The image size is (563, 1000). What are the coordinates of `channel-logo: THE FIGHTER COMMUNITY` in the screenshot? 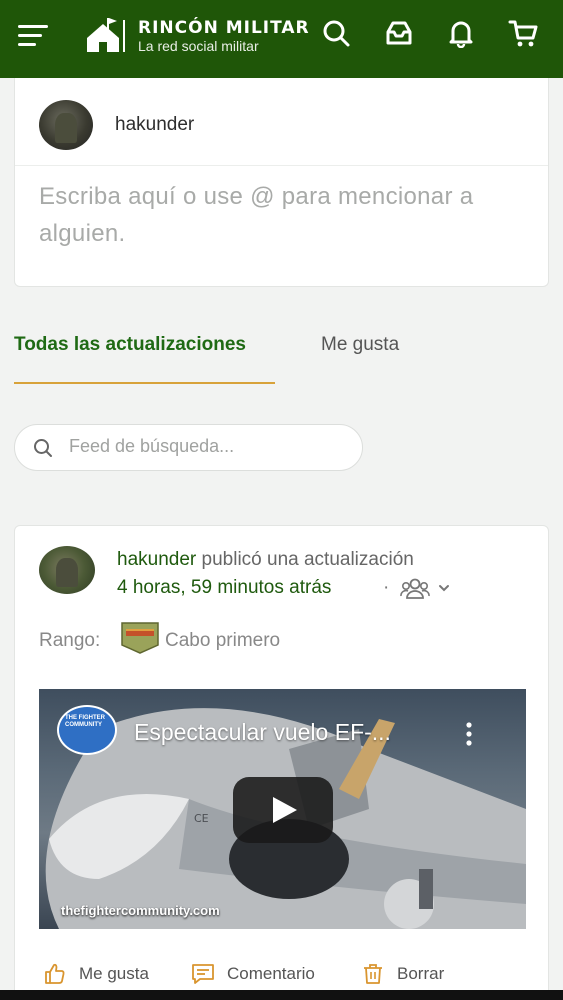 It's located at (87, 730).